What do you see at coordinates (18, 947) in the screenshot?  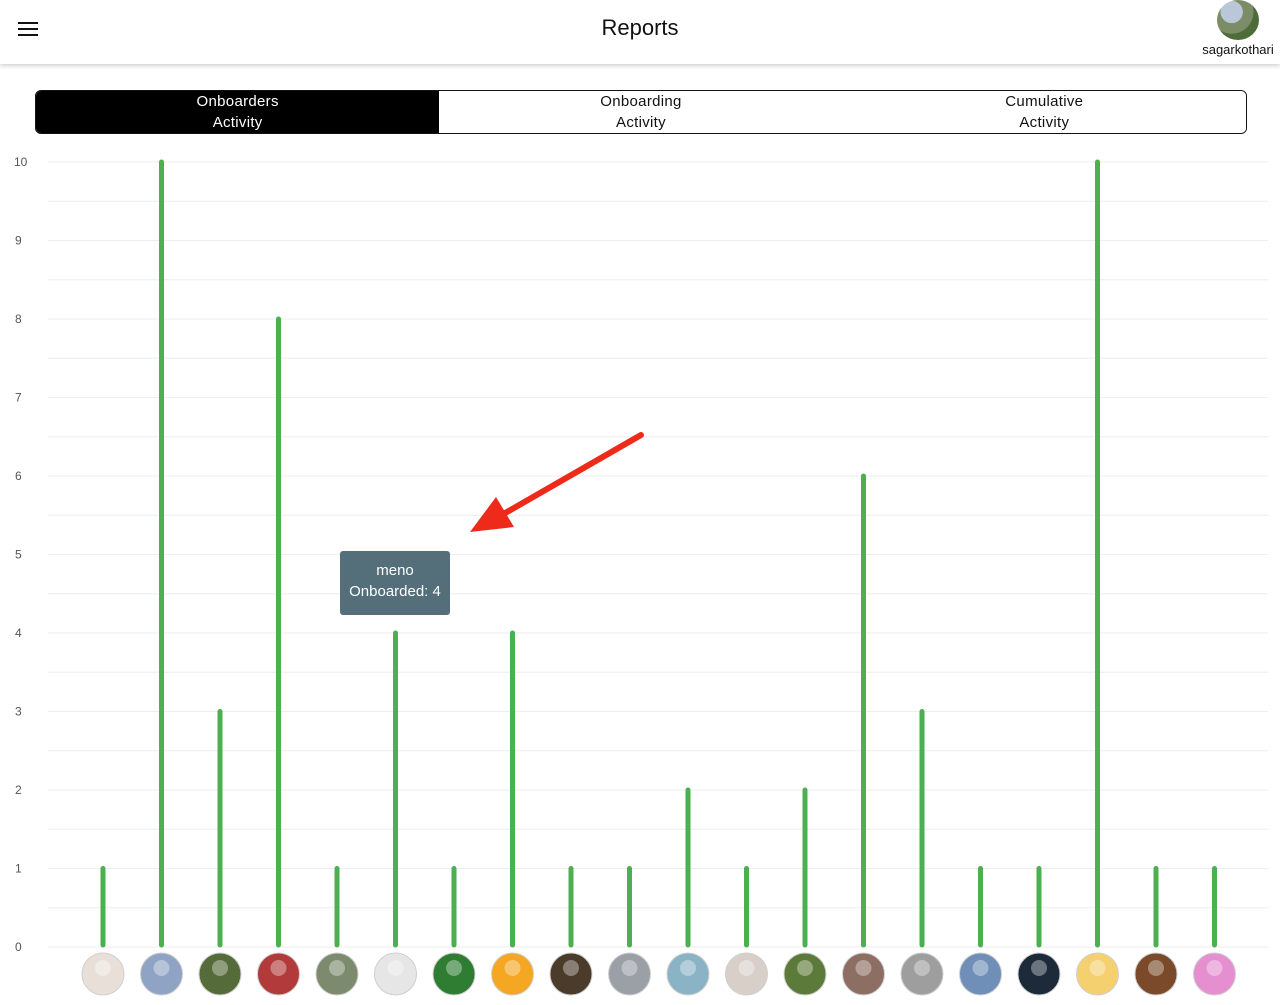 I see `y-tick-label: 0` at bounding box center [18, 947].